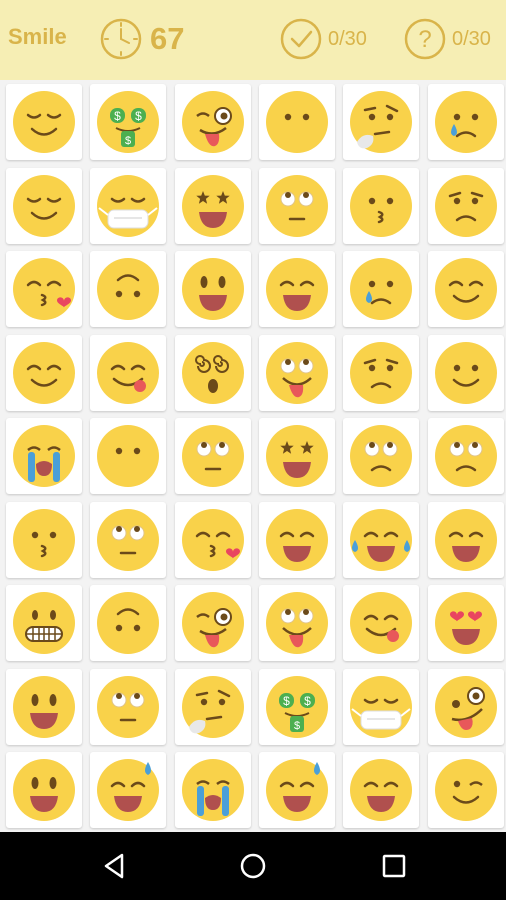  I want to click on emoji-tile-wink, so click(465, 790).